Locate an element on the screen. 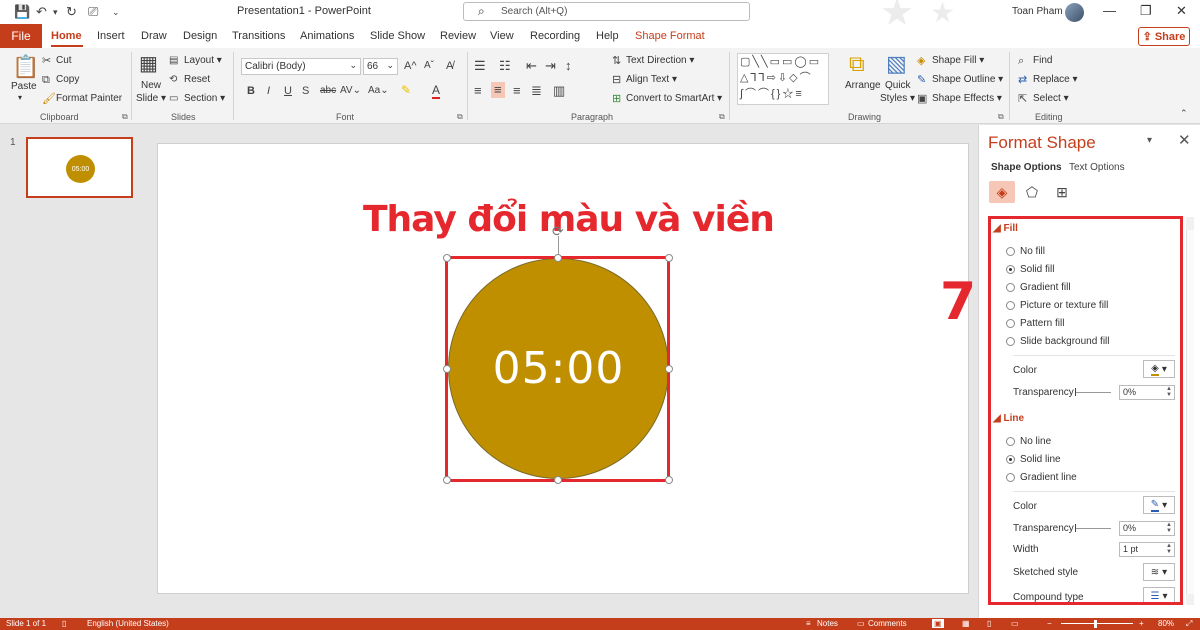 The width and height of the screenshot is (1200, 630). slideshow-icon: ▭ is located at coordinates (1015, 623).